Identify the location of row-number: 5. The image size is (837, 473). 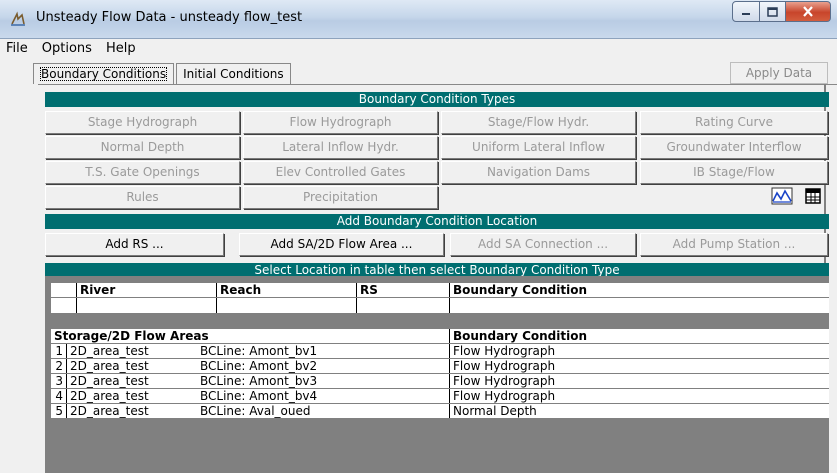
(59, 411).